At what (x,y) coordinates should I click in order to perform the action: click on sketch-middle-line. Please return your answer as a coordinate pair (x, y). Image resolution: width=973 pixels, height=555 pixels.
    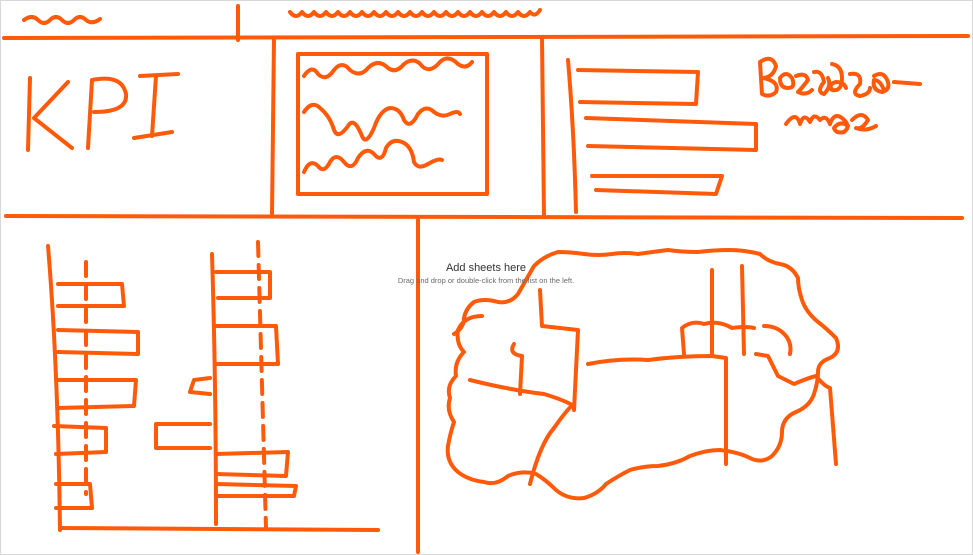
    Looking at the image, I should click on (484, 217).